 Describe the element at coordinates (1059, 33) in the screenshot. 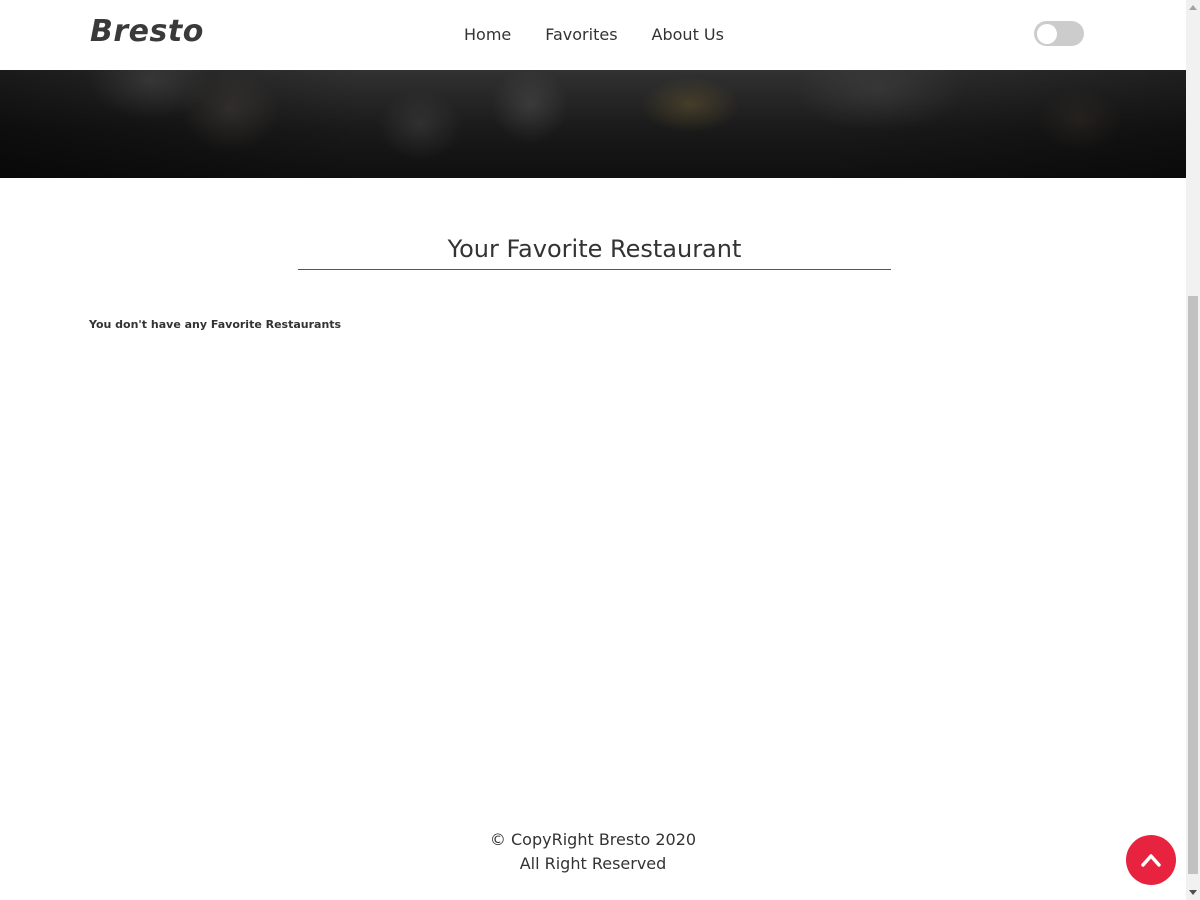

I see `theme-toggle` at that location.